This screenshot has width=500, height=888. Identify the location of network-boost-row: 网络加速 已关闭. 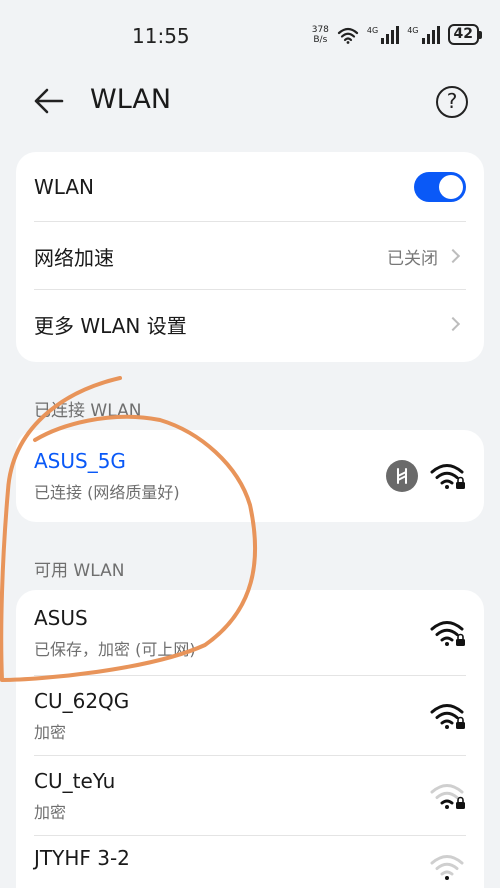
(250, 256).